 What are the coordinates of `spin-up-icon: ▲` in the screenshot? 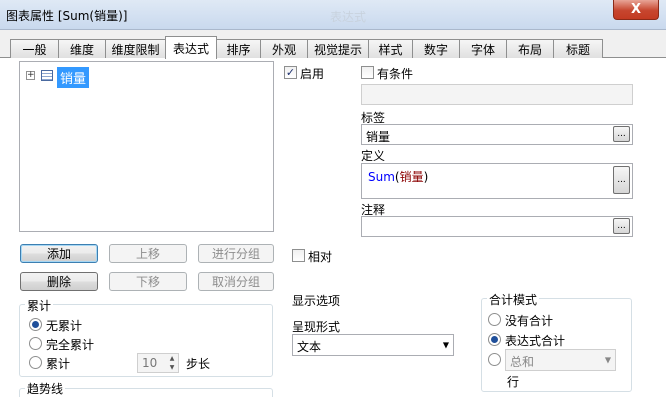 It's located at (172, 358).